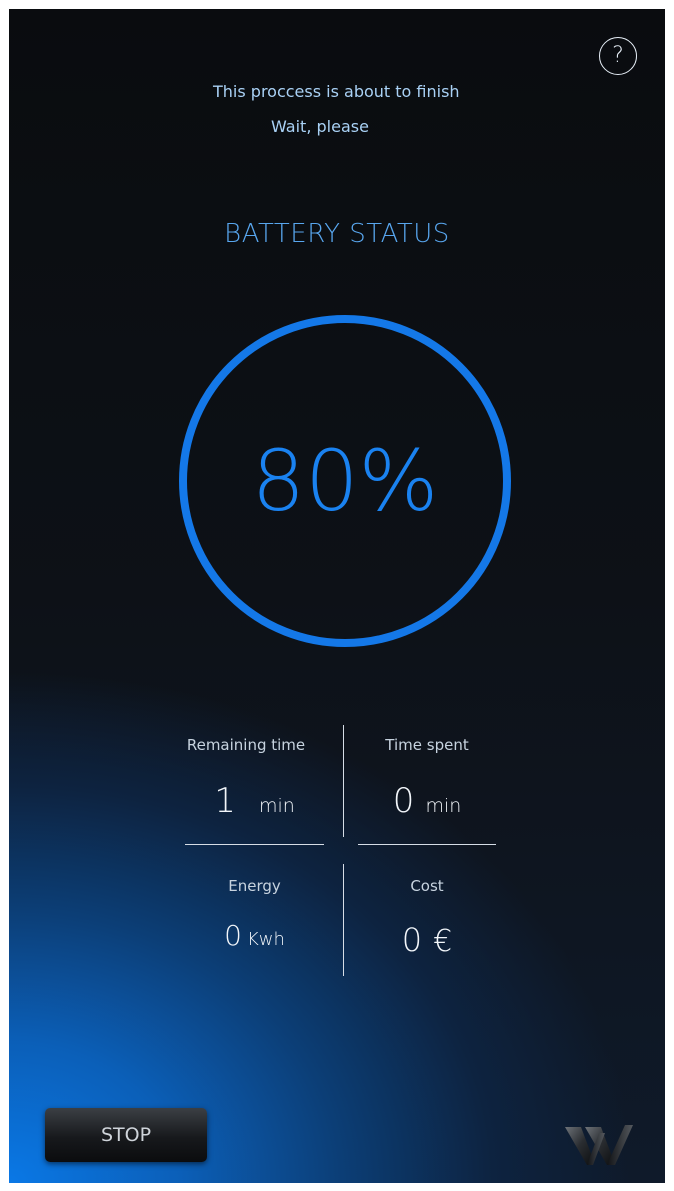 The image size is (674, 1191). What do you see at coordinates (345, 481) in the screenshot?
I see `battery-percentage: 80%` at bounding box center [345, 481].